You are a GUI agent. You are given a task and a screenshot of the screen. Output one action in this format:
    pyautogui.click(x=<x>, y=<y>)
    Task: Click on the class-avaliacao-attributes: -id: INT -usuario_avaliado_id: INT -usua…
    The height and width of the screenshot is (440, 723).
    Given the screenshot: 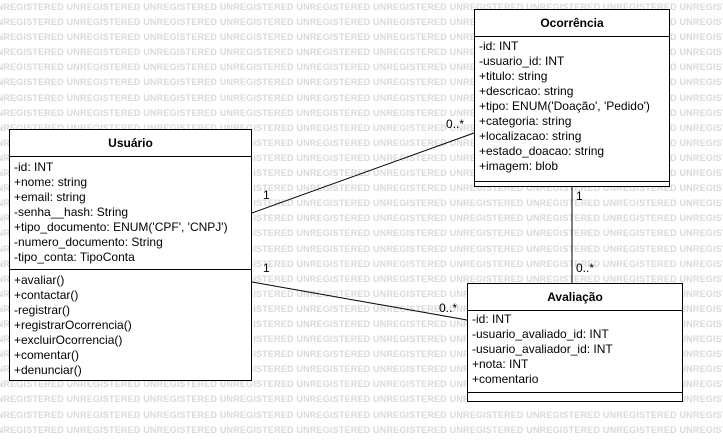 What is the action you would take?
    pyautogui.click(x=575, y=352)
    